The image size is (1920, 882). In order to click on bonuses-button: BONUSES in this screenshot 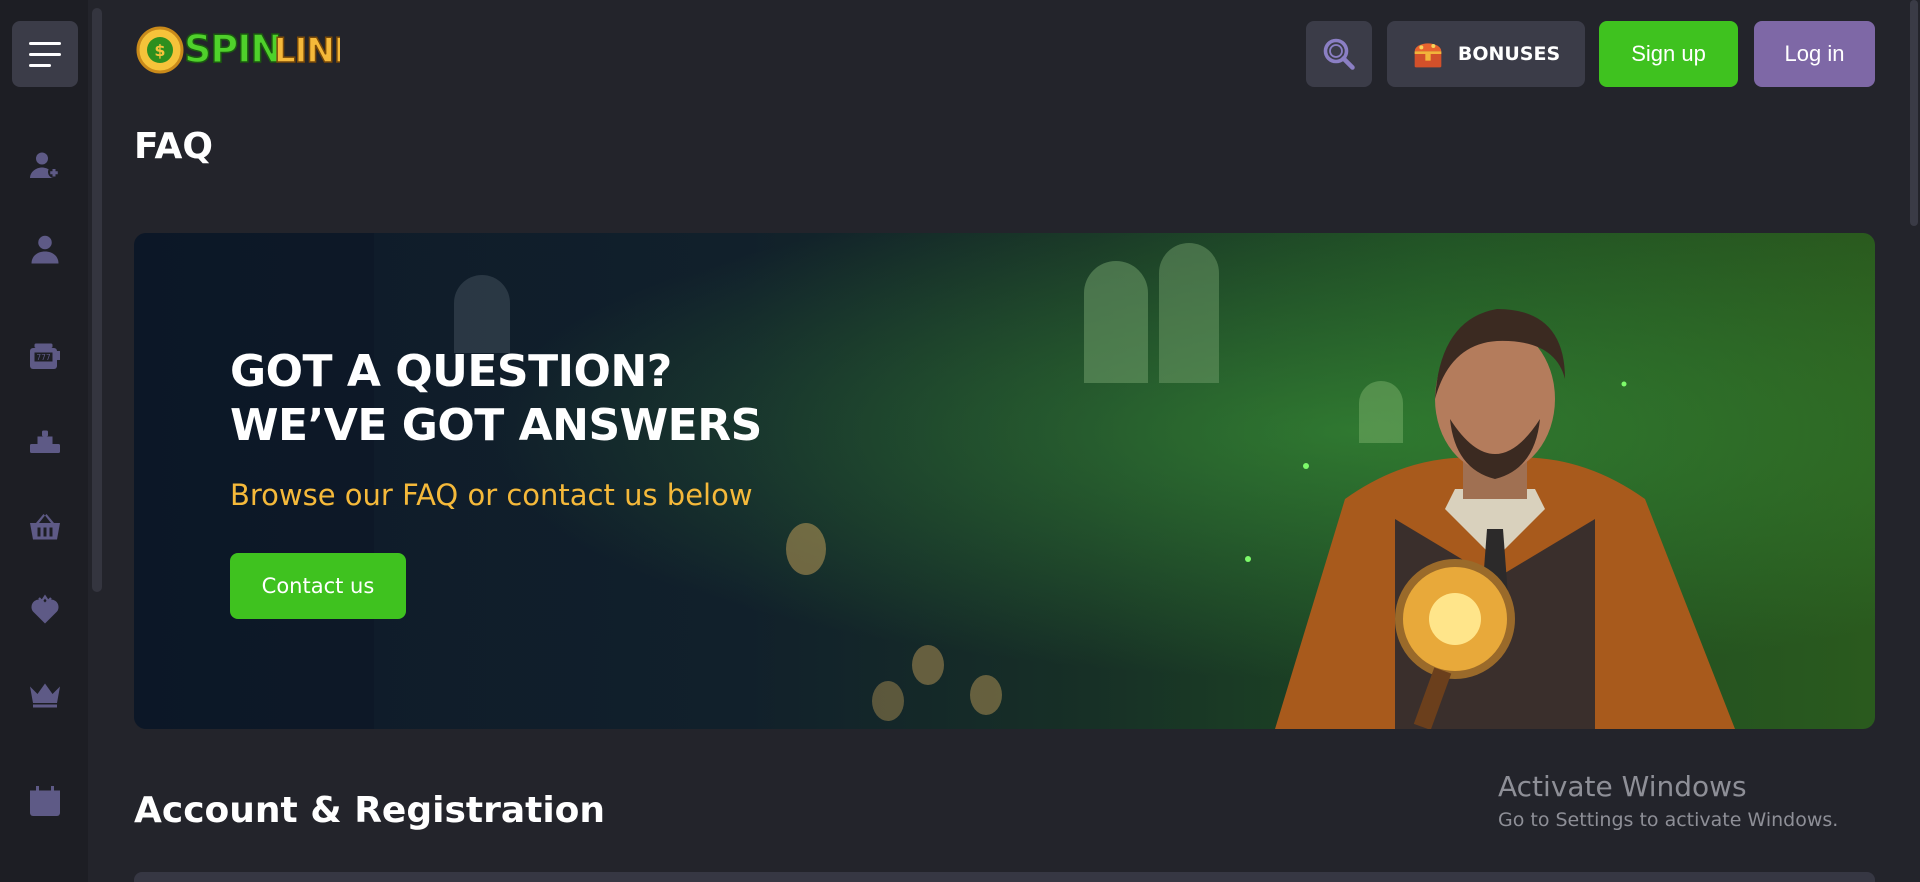, I will do `click(1486, 54)`.